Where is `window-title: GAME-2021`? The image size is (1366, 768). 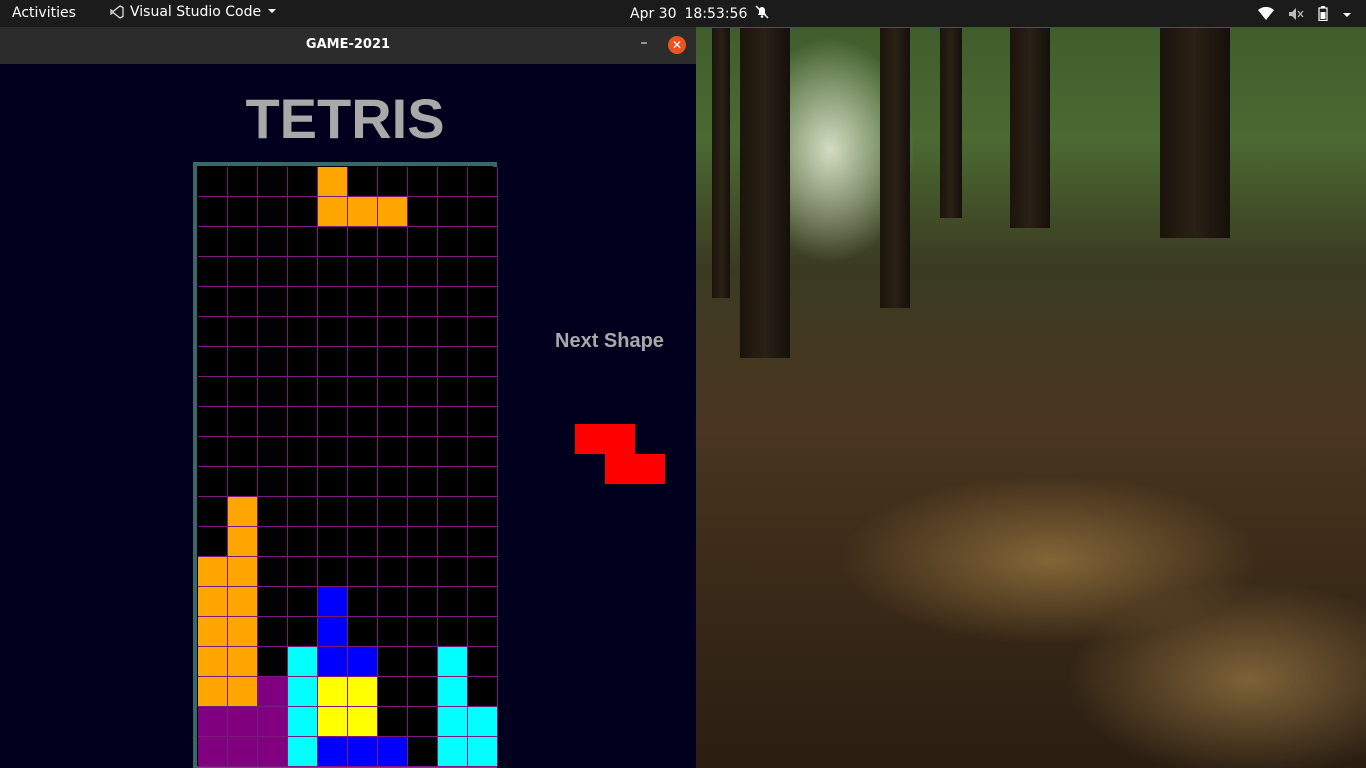
window-title: GAME-2021 is located at coordinates (348, 44).